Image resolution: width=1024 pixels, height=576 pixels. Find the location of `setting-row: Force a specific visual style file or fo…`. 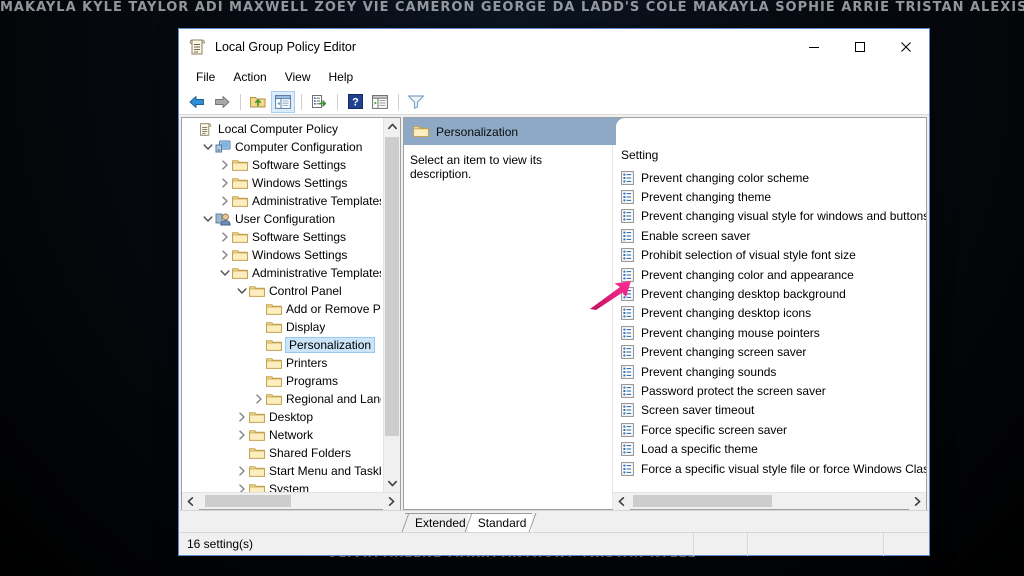

setting-row: Force a specific visual style file or fo… is located at coordinates (769, 468).